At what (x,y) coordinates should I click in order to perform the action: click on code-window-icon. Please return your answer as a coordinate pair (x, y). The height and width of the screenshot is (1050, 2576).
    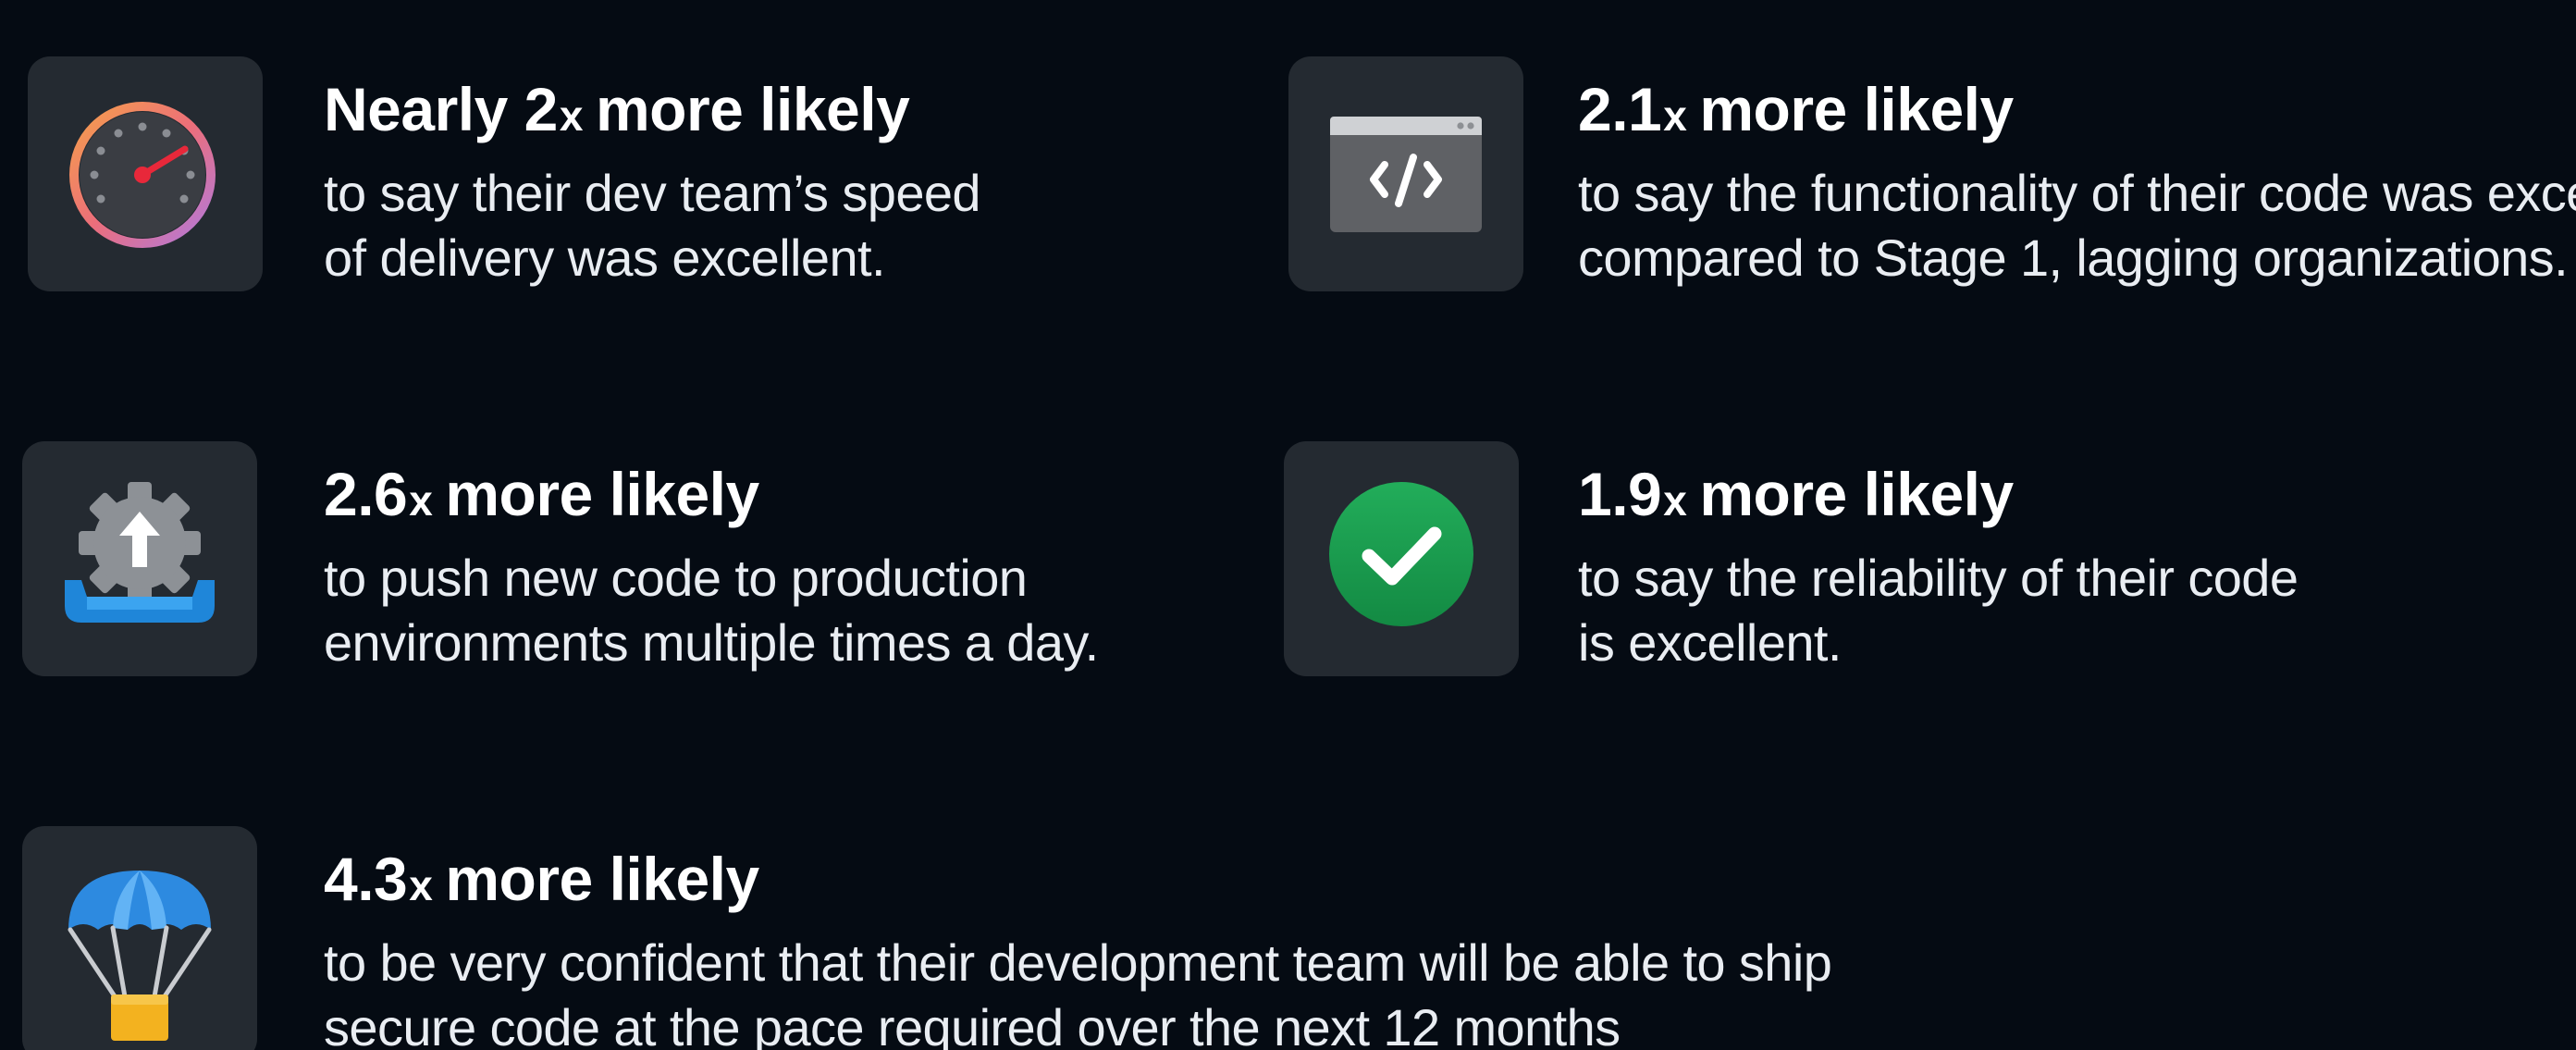
    Looking at the image, I should click on (1406, 174).